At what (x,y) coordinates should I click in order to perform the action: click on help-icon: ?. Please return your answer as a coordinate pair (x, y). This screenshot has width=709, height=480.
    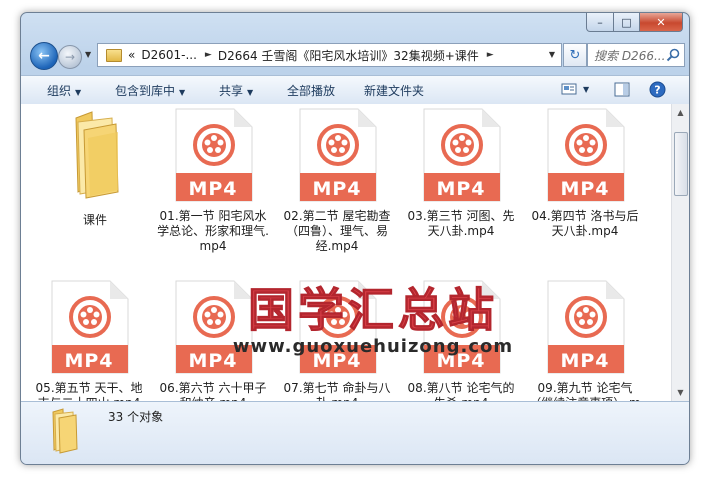
    Looking at the image, I should click on (657, 89).